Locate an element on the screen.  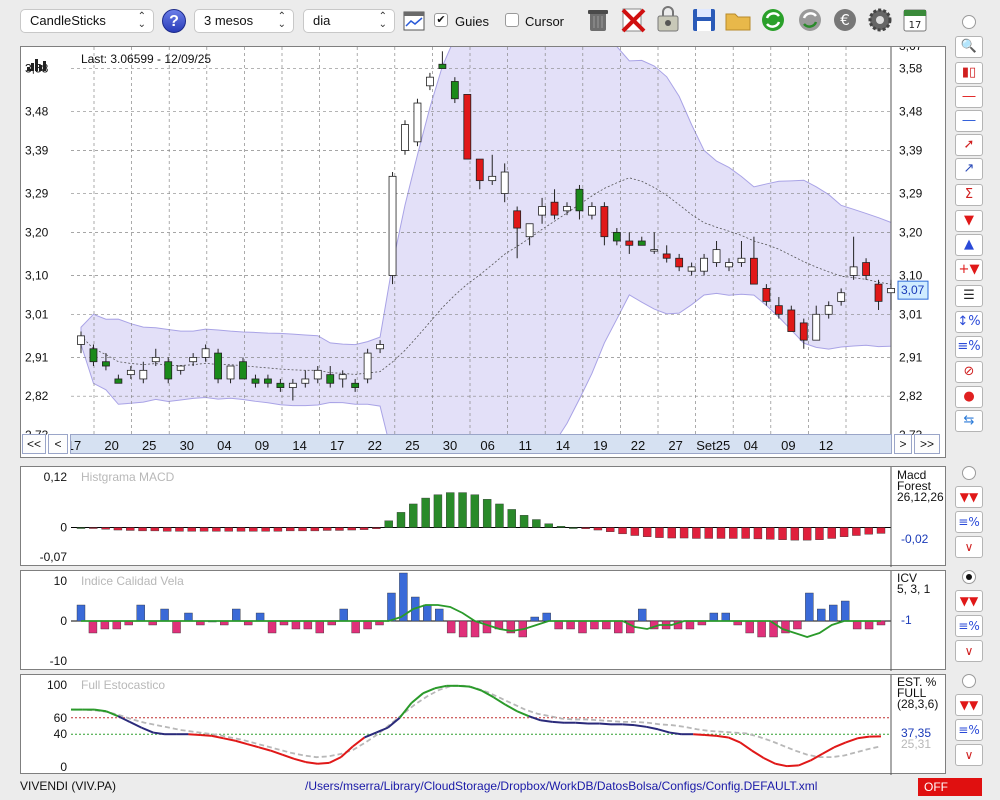
cloud-refresh-icon is located at coordinates (810, 20).